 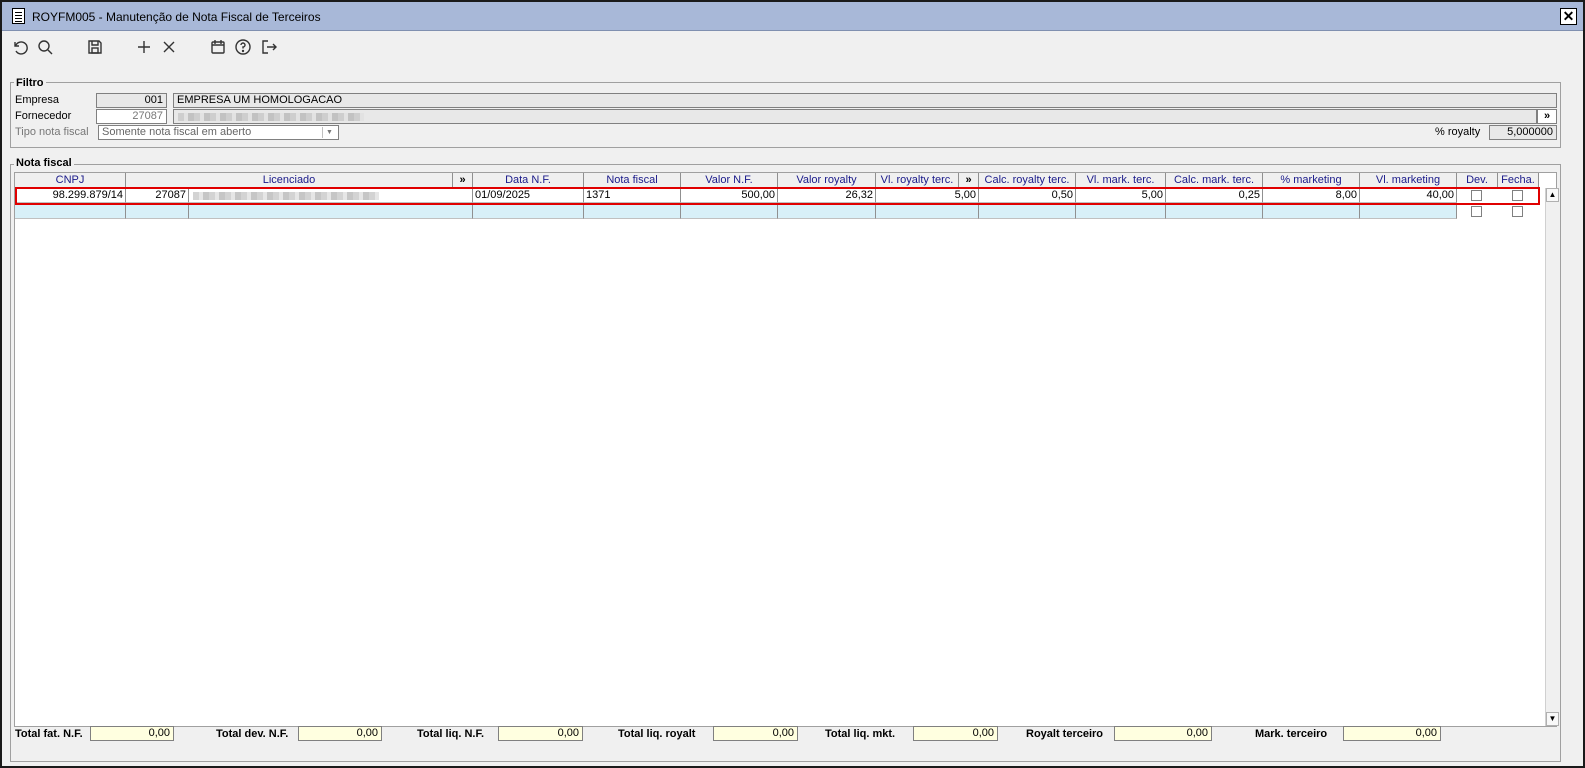 What do you see at coordinates (917, 180) in the screenshot?
I see `col-header-vl-royalty-terc: Vl. royalty terc.` at bounding box center [917, 180].